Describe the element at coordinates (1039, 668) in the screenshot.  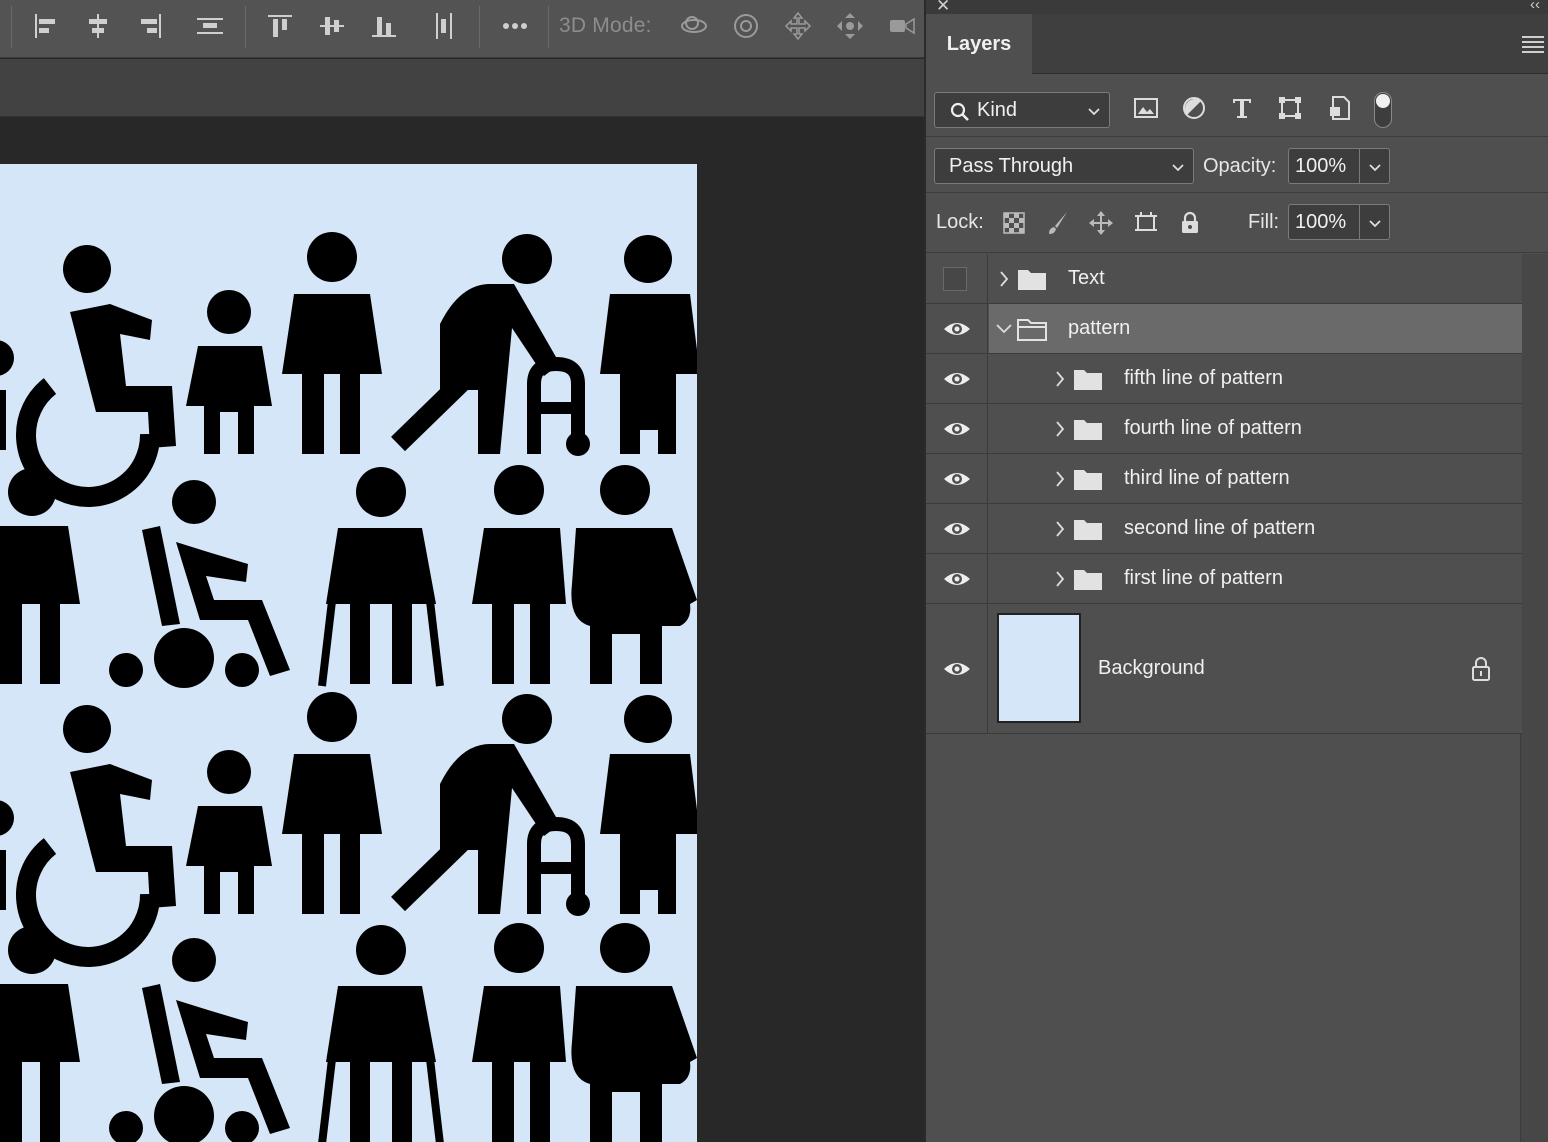
I see `layer-thumbnail` at that location.